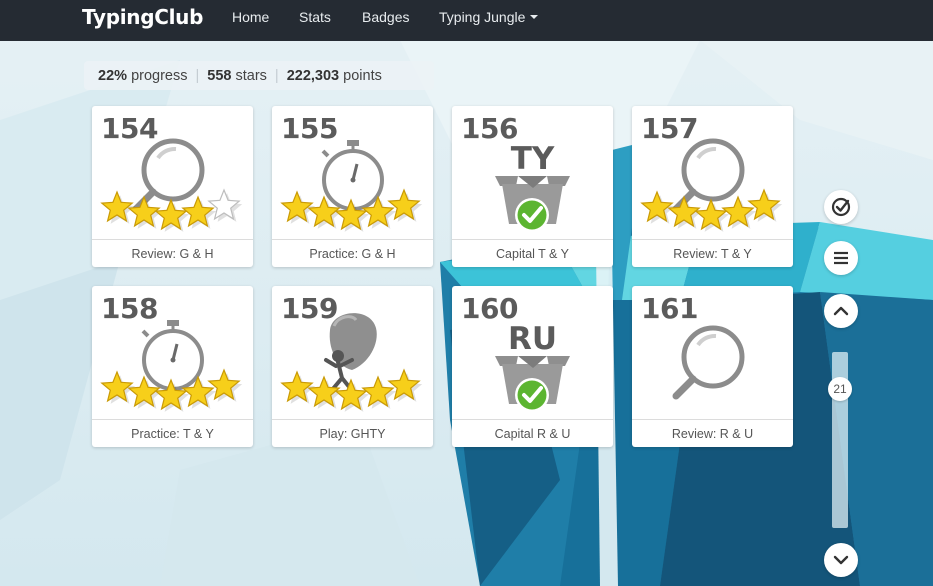  What do you see at coordinates (352, 366) in the screenshot?
I see `lesson-card: 159 Play: GHTY` at bounding box center [352, 366].